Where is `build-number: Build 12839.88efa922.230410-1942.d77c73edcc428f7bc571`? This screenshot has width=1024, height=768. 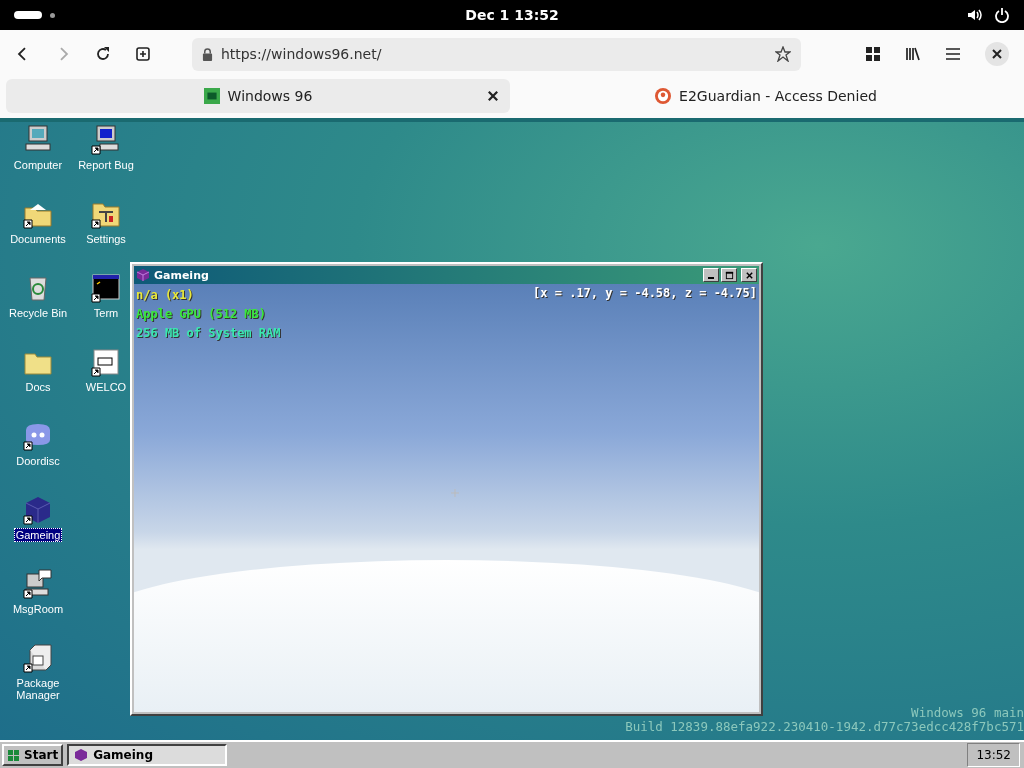 build-number: Build 12839.88efa922.230410-1942.d77c73edcc428f7bc571 is located at coordinates (824, 727).